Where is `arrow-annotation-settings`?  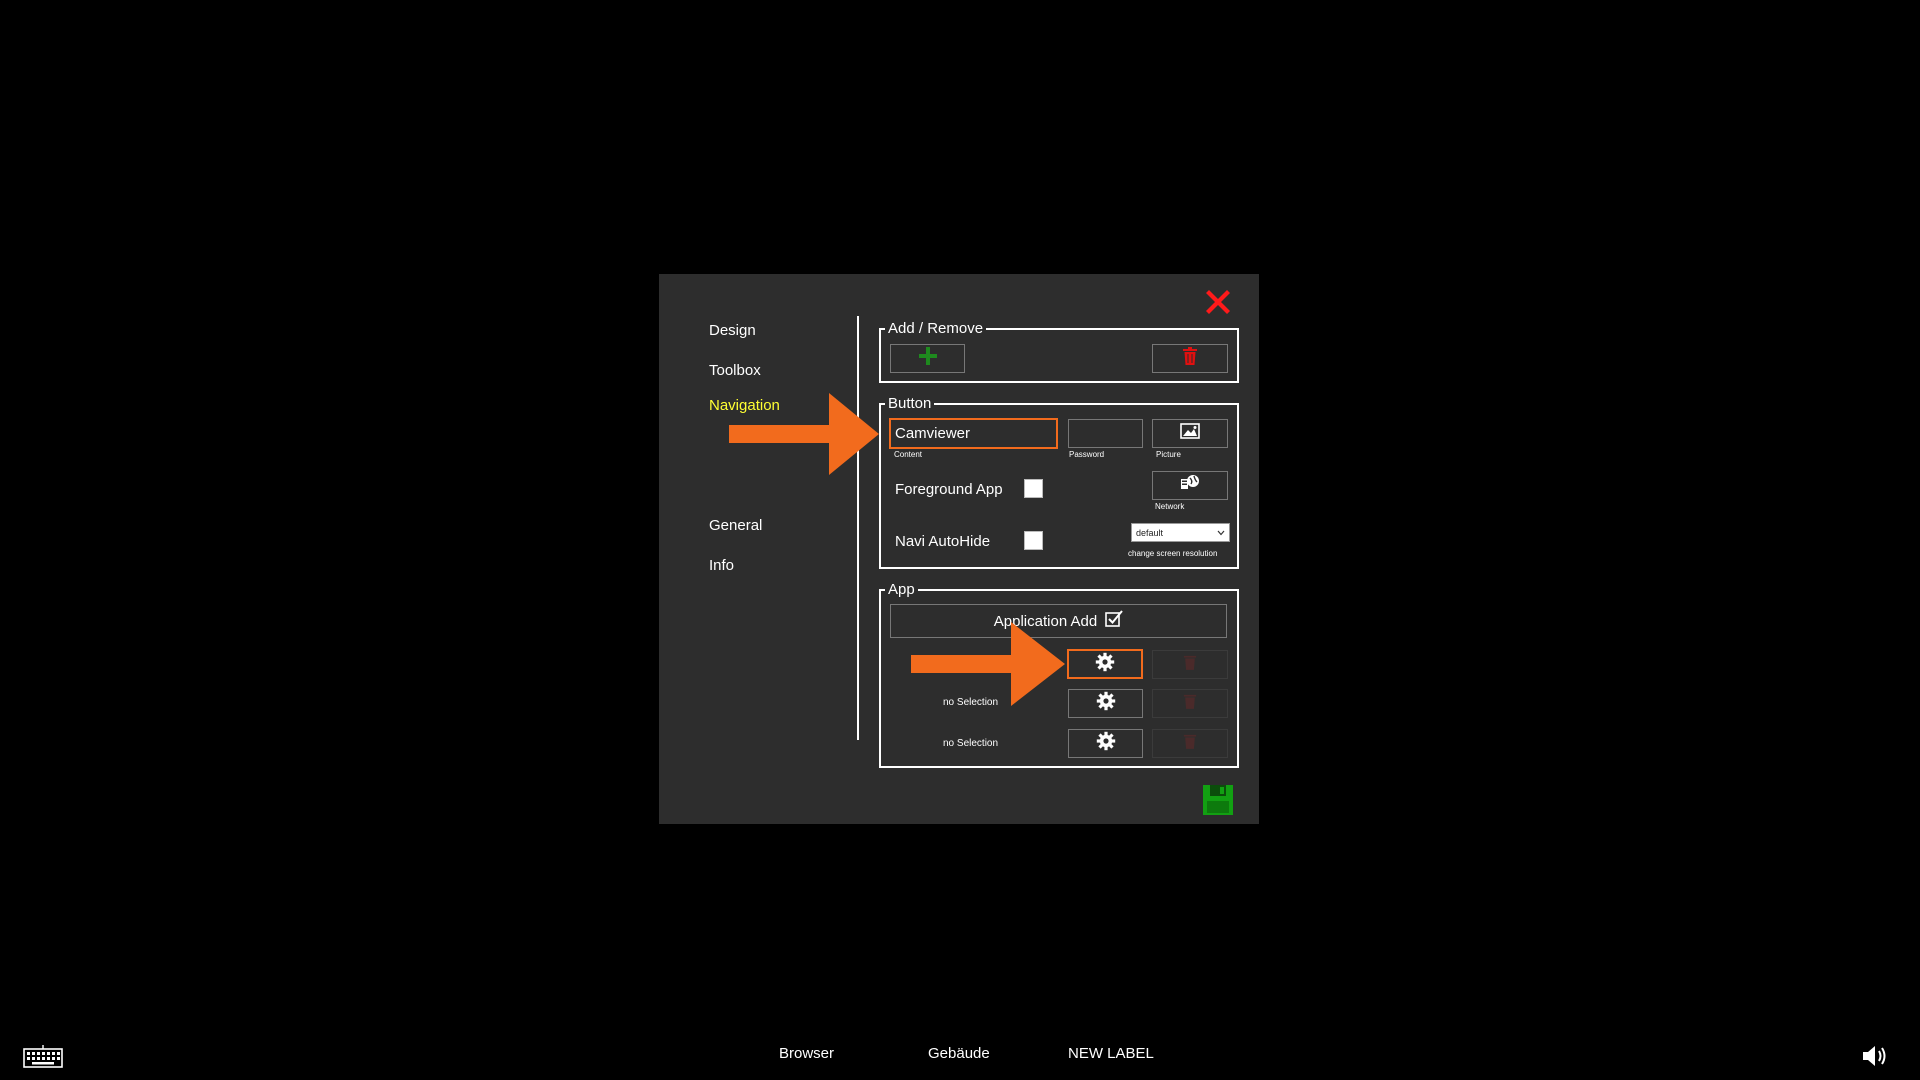 arrow-annotation-settings is located at coordinates (988, 666).